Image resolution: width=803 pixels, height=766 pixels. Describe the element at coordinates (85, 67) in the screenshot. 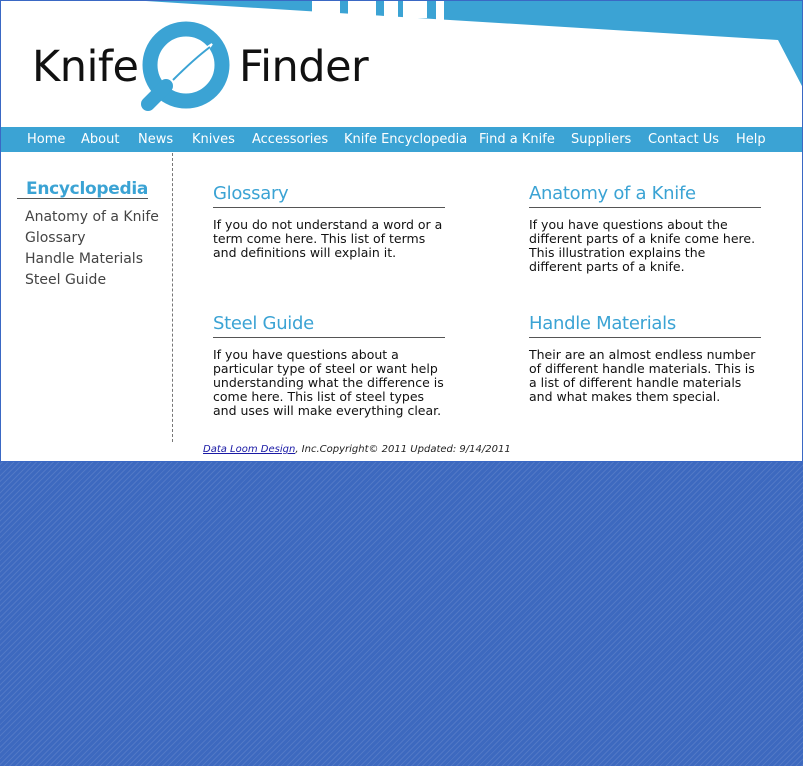

I see `logo-text-knife: Knife` at that location.